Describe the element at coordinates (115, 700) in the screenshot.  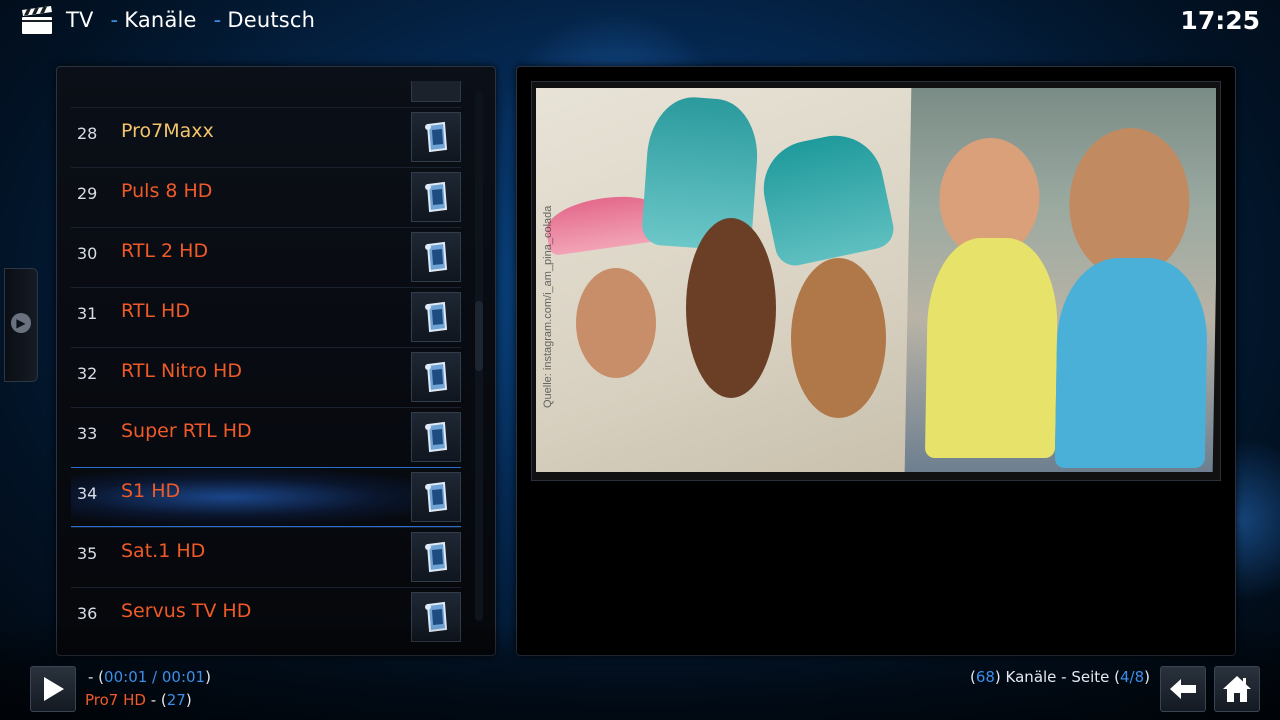
I see `now-playing-channel-name: Pro7 HD` at that location.